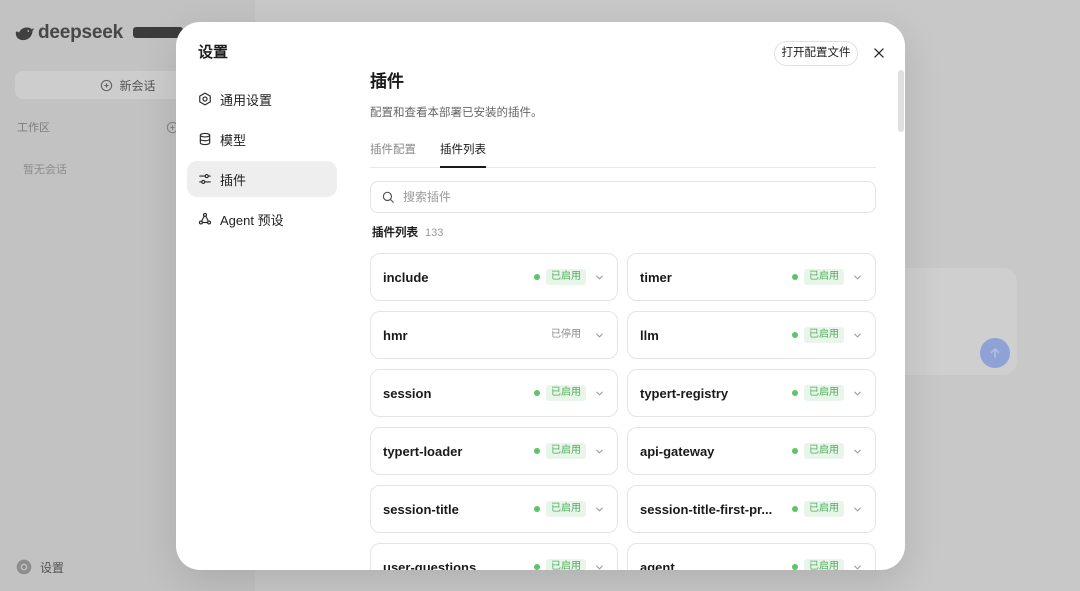 The width and height of the screenshot is (1080, 591). I want to click on plugin-name: session-title, so click(421, 509).